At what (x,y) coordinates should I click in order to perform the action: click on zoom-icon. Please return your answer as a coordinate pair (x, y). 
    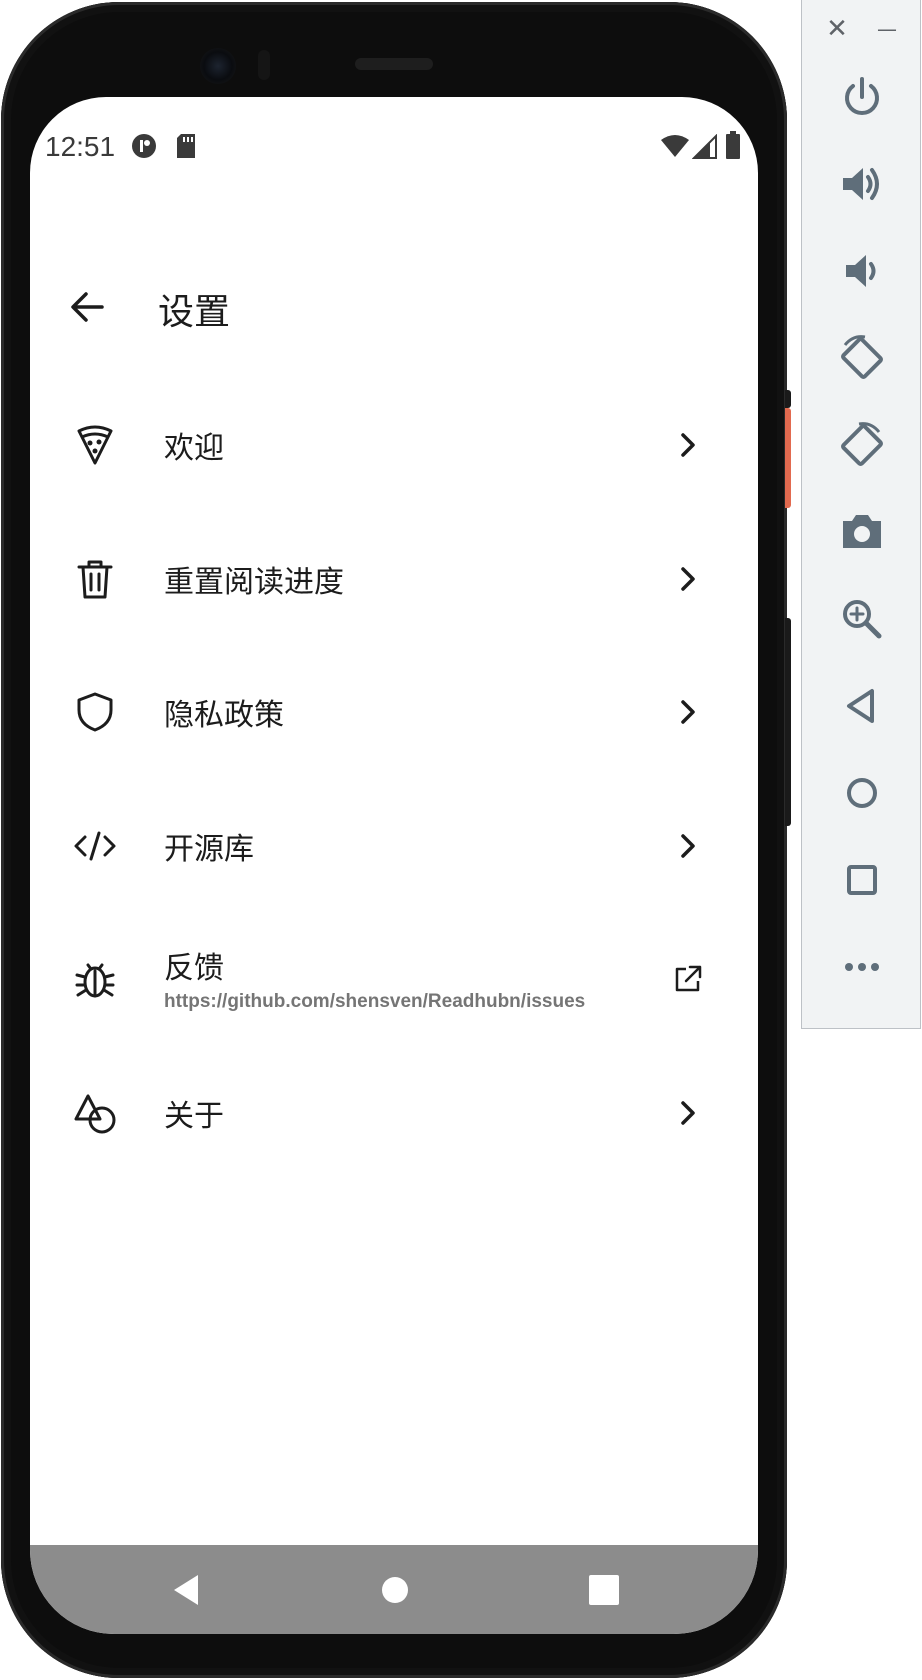
    Looking at the image, I should click on (862, 619).